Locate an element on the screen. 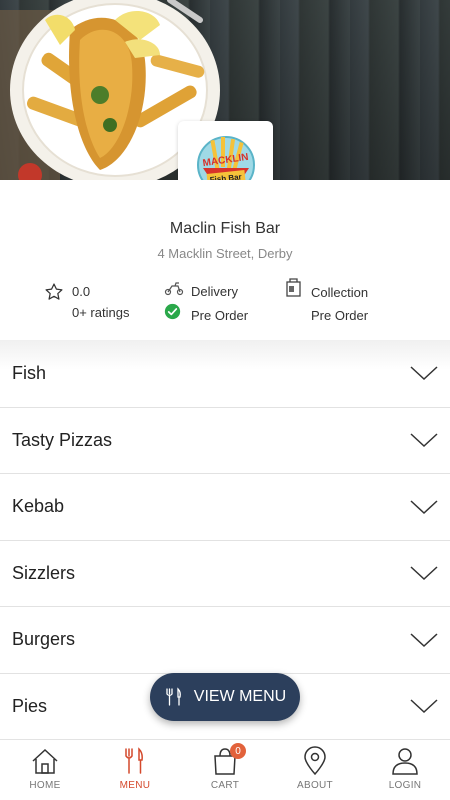 Image resolution: width=450 pixels, height=800 pixels. bottom-tab-bar: HOME MENU 0 CART ABOUT LOGIN is located at coordinates (225, 769).